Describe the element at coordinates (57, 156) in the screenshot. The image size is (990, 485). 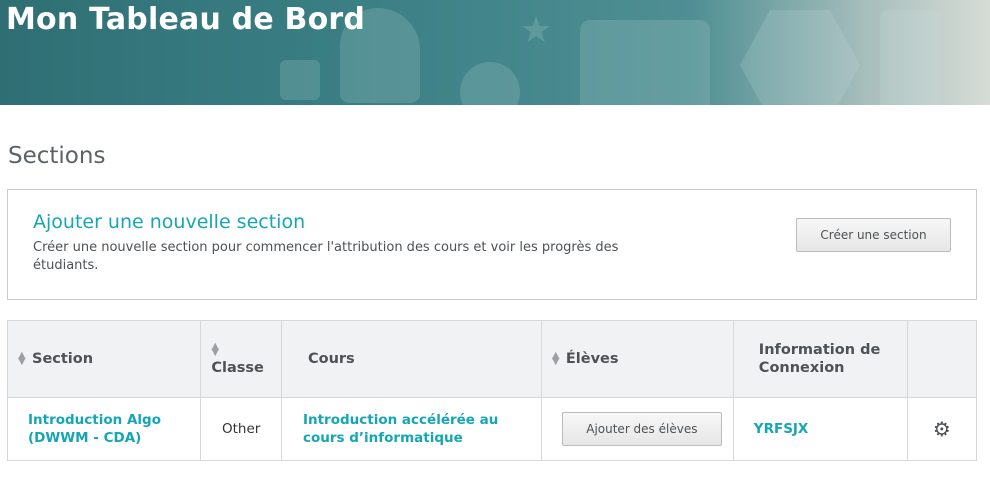
I see `sections-heading: Sections` at that location.